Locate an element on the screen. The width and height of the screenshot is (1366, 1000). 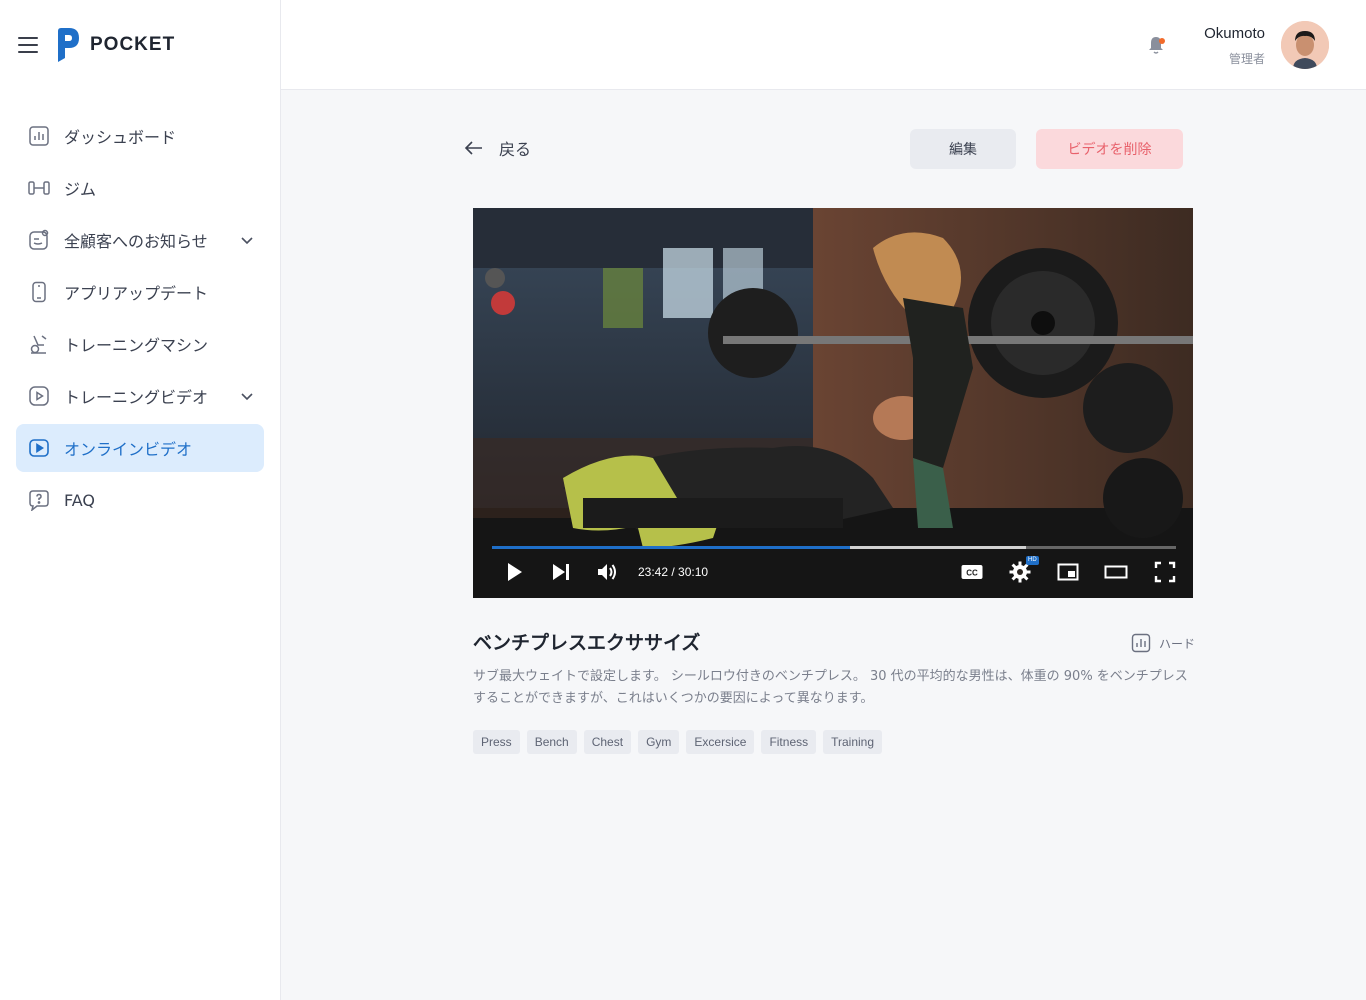
pocket-logo-icon is located at coordinates (68, 45).